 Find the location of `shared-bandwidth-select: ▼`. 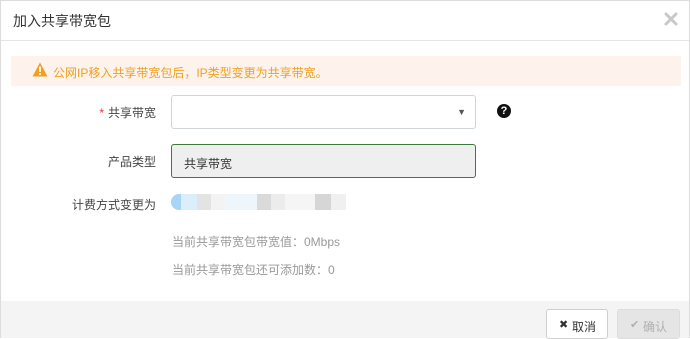

shared-bandwidth-select: ▼ is located at coordinates (323, 112).